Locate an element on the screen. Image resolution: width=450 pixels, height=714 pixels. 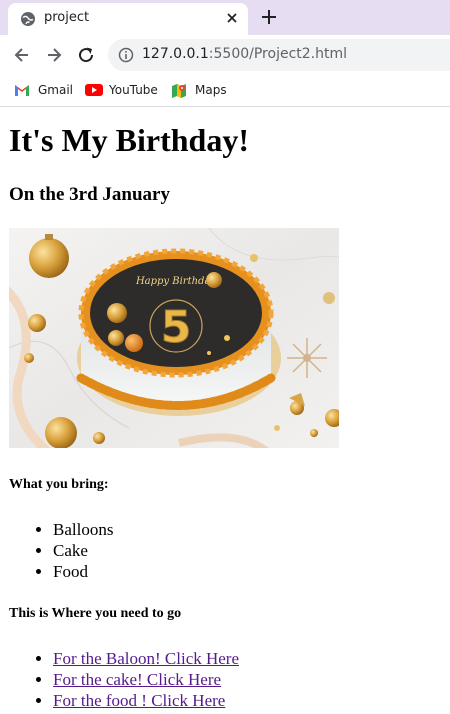
bookmarks-bar: Gmail YouTube Maps is located at coordinates (225, 91).